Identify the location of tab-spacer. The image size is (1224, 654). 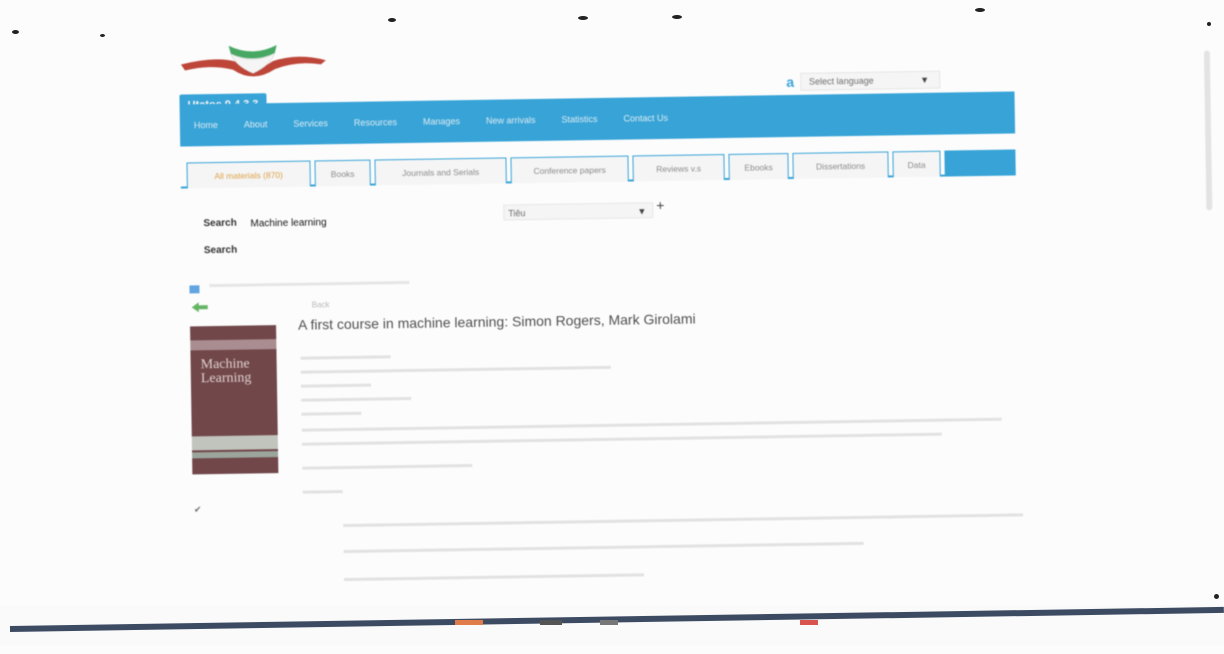
(980, 163).